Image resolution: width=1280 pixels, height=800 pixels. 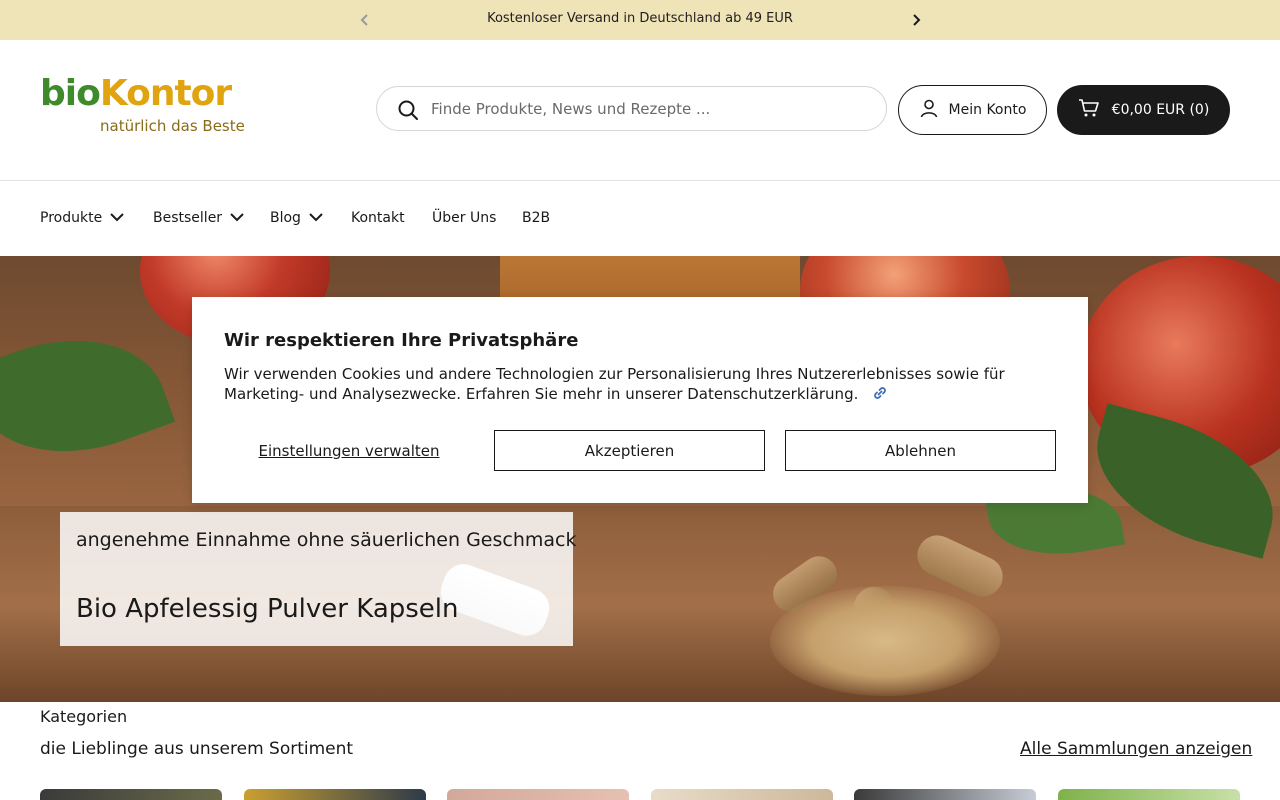 What do you see at coordinates (165, 93) in the screenshot?
I see `logo-part-kontor: Kontor` at bounding box center [165, 93].